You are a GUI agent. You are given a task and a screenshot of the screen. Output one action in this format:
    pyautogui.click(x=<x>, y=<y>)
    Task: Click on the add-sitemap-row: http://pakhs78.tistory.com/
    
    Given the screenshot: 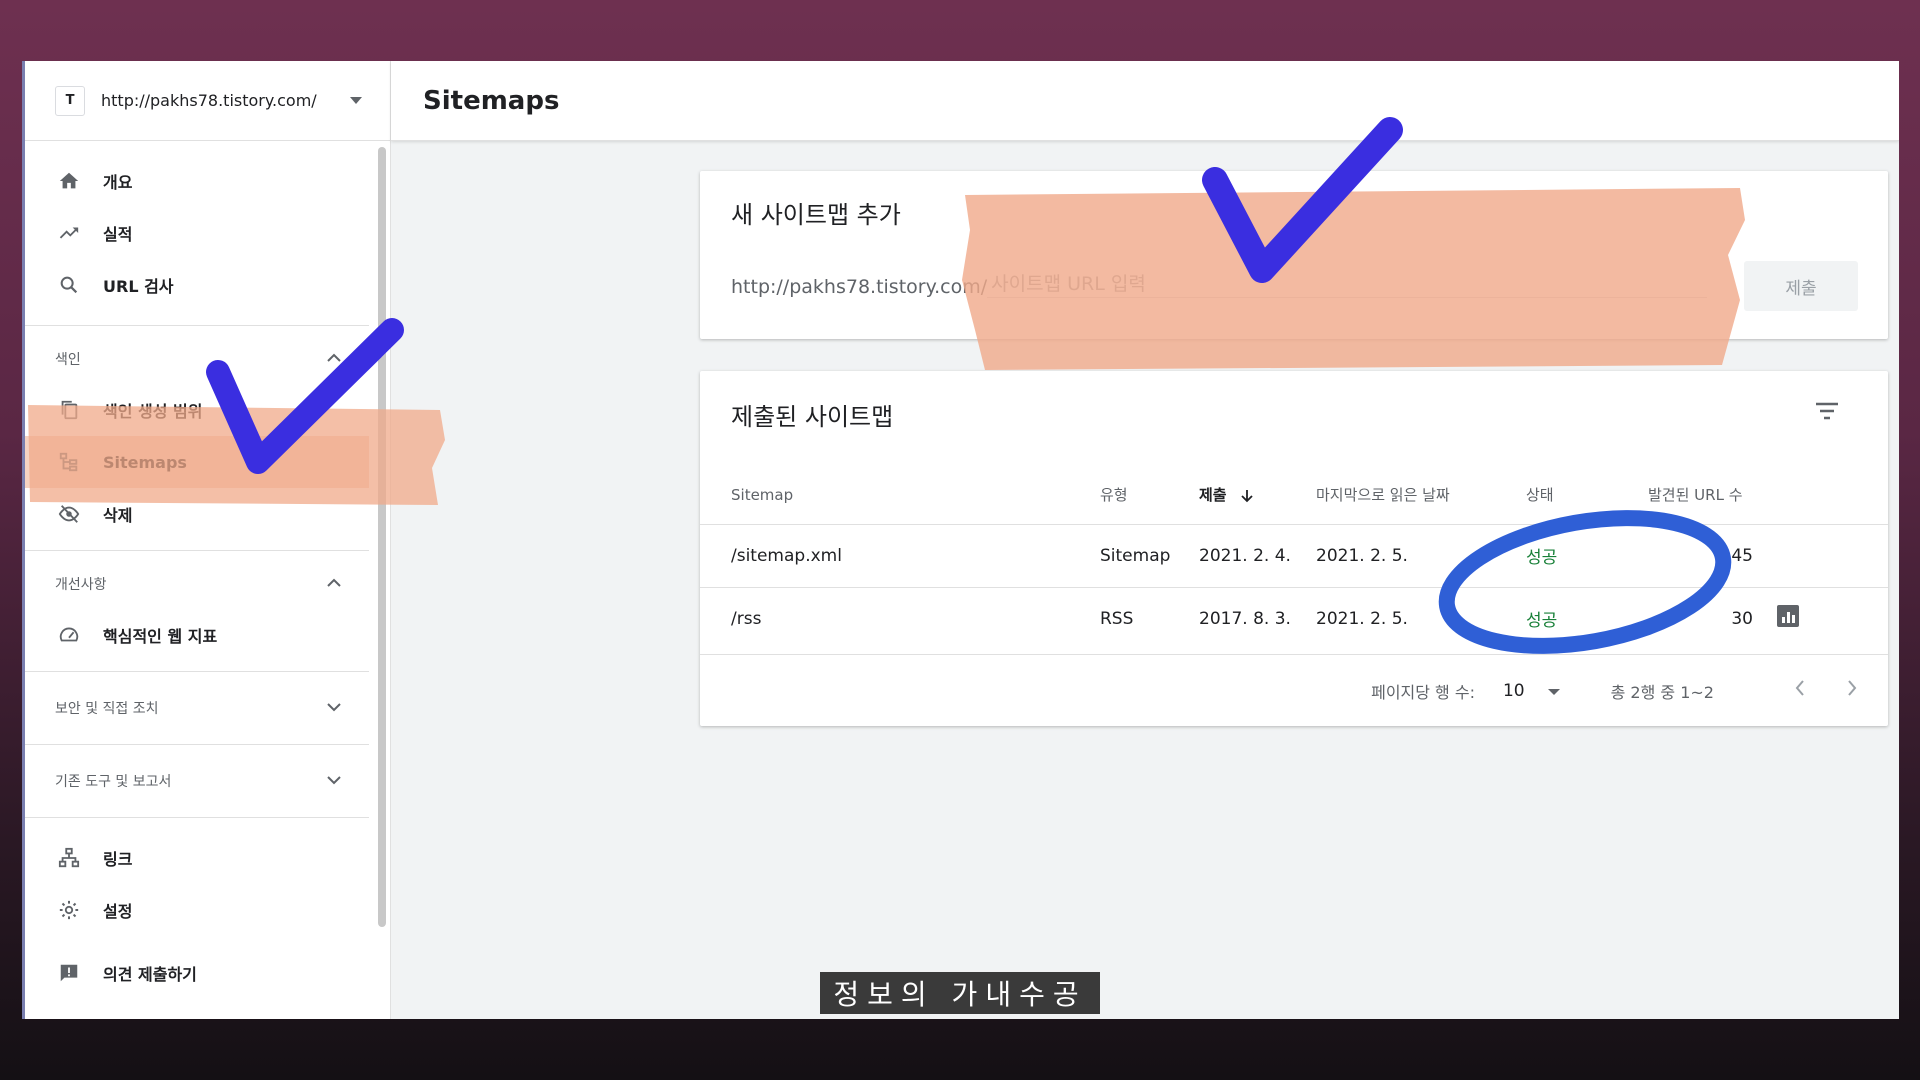 What is the action you would take?
    pyautogui.click(x=1296, y=284)
    